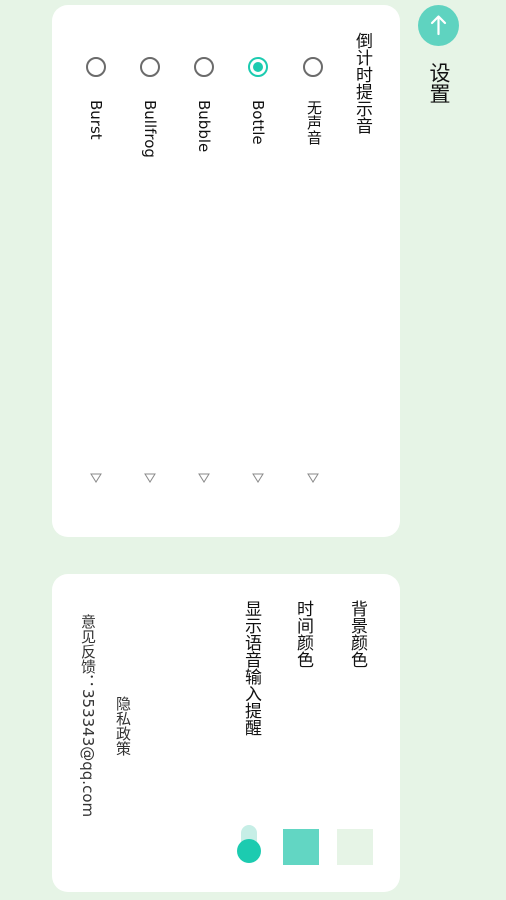 The height and width of the screenshot is (900, 506). Describe the element at coordinates (303, 634) in the screenshot. I see `time-color-label: 时间颜色` at that location.